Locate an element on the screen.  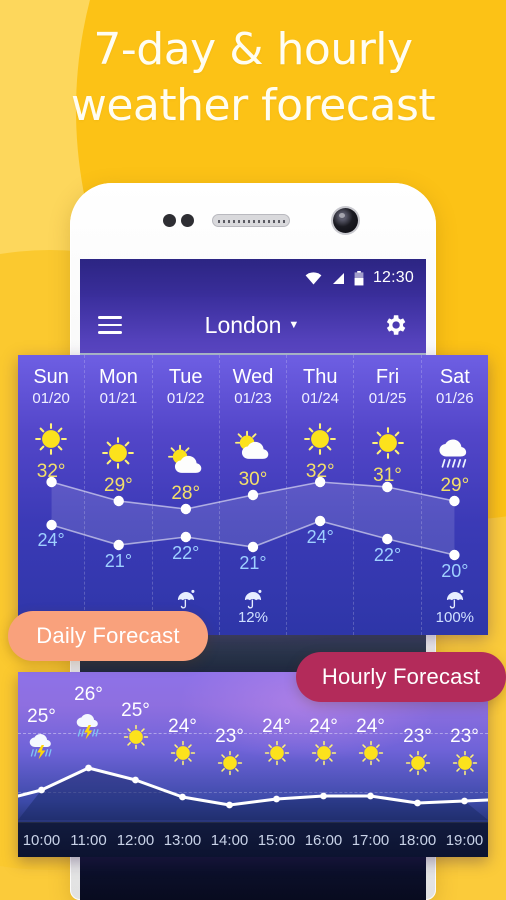
city-name-label: London is located at coordinates (243, 324).